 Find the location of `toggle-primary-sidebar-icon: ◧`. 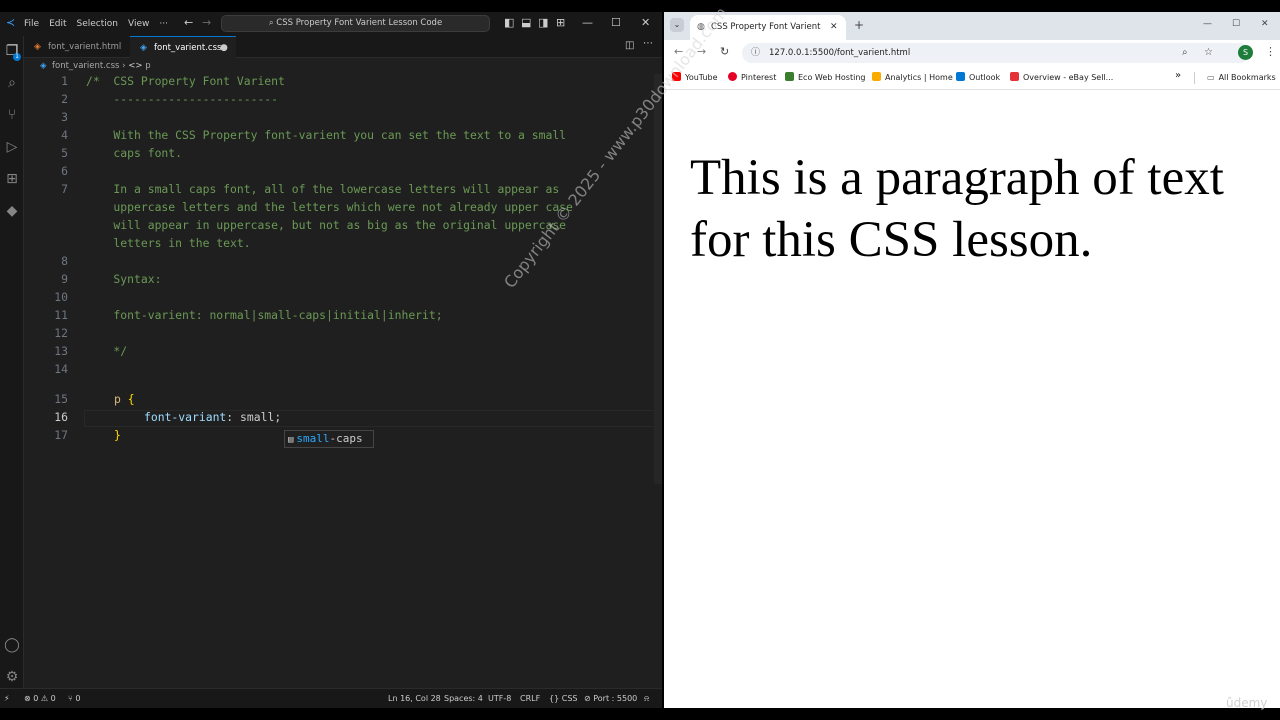

toggle-primary-sidebar-icon: ◧ is located at coordinates (509, 23).